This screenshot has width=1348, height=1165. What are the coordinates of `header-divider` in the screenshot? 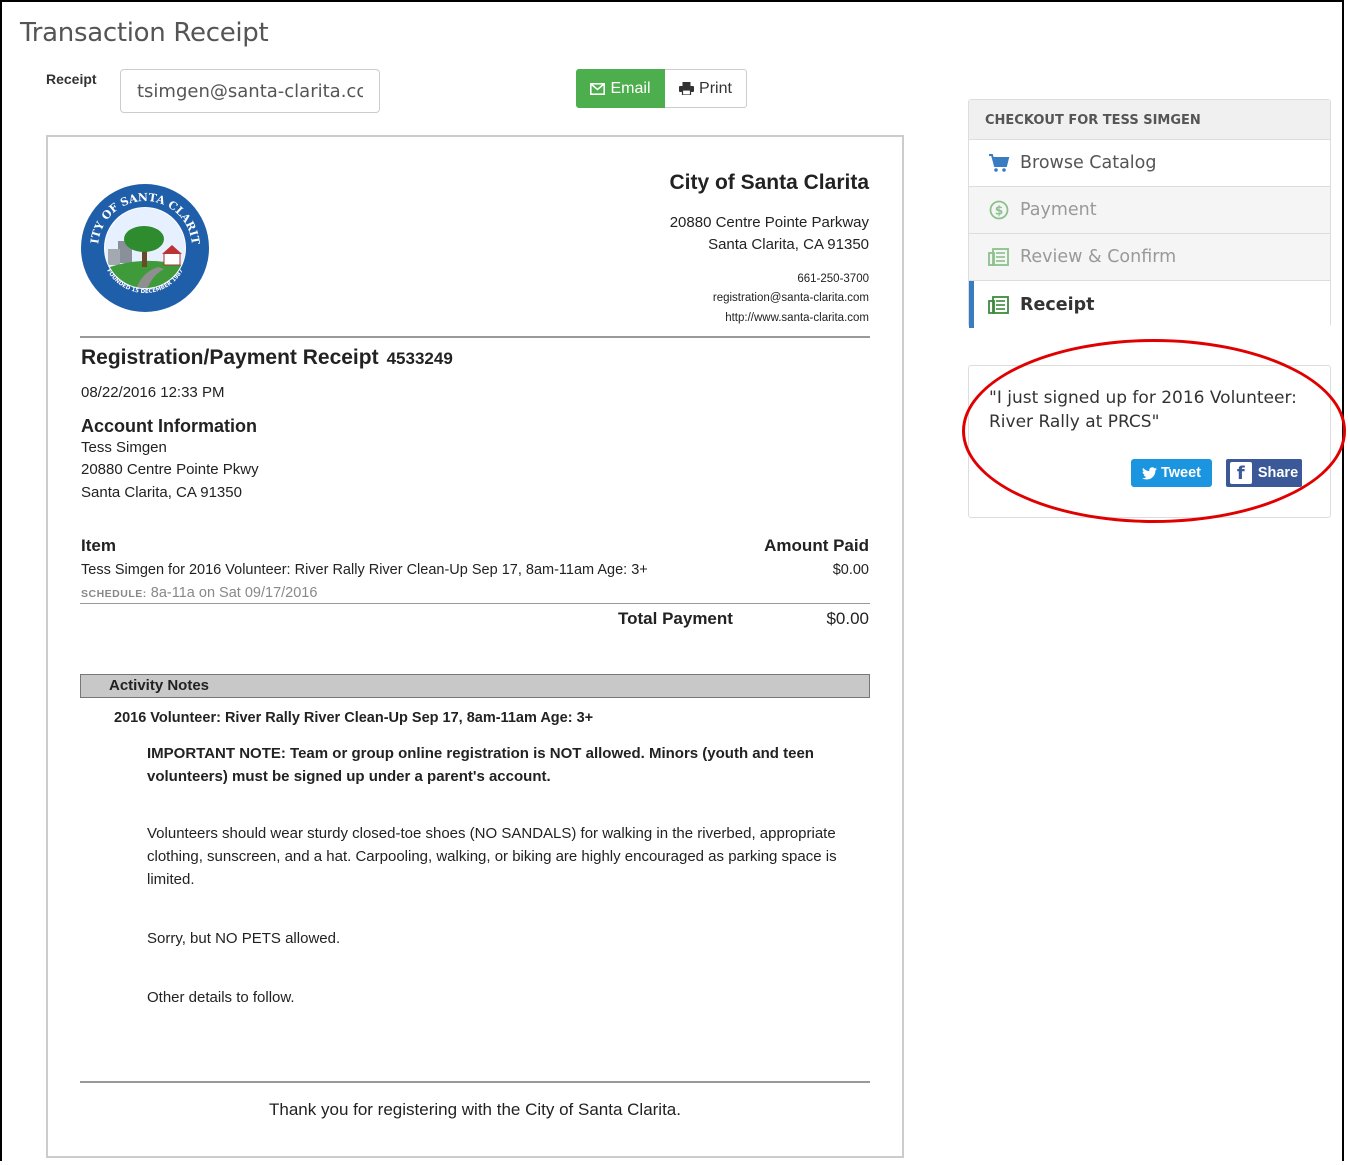 It's located at (475, 337).